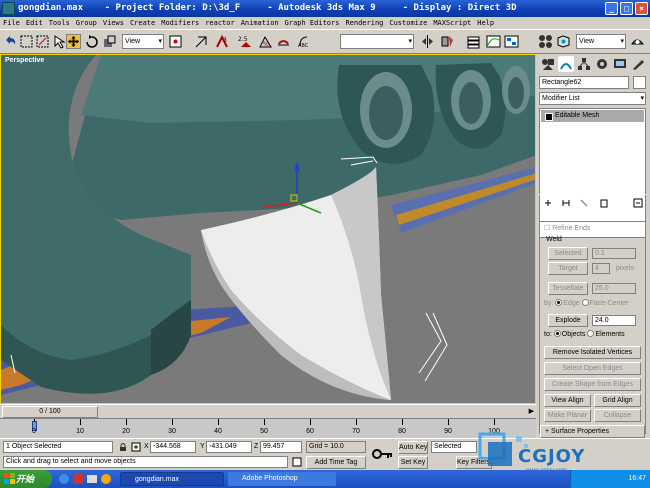 This screenshot has height=488, width=650. Describe the element at coordinates (568, 288) in the screenshot. I see `tessellate-button: Tessellate` at that location.